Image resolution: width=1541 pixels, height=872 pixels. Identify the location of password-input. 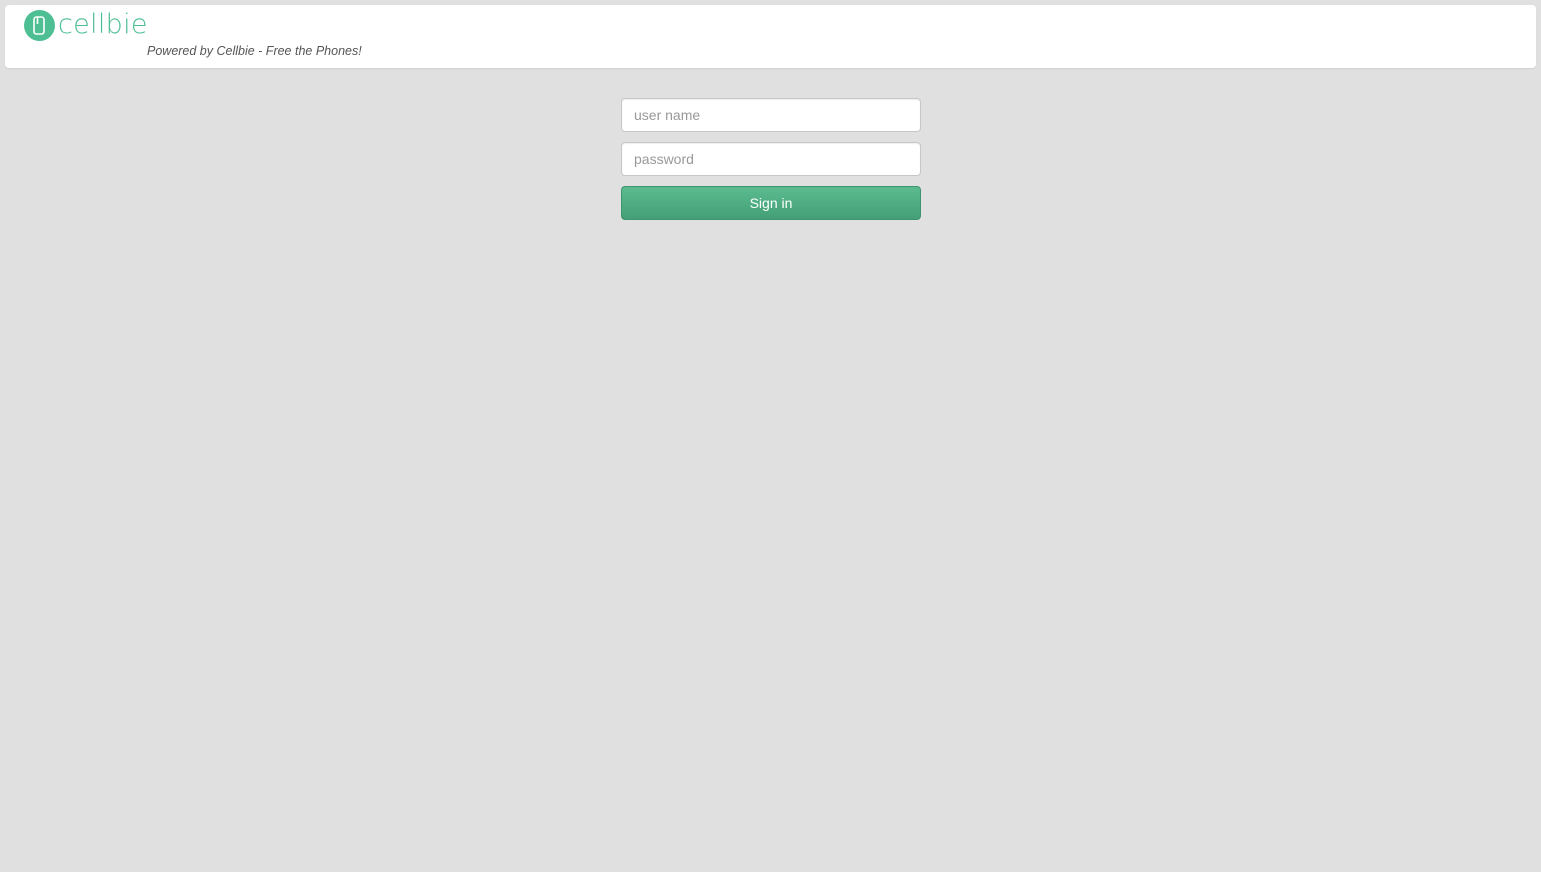
(771, 159).